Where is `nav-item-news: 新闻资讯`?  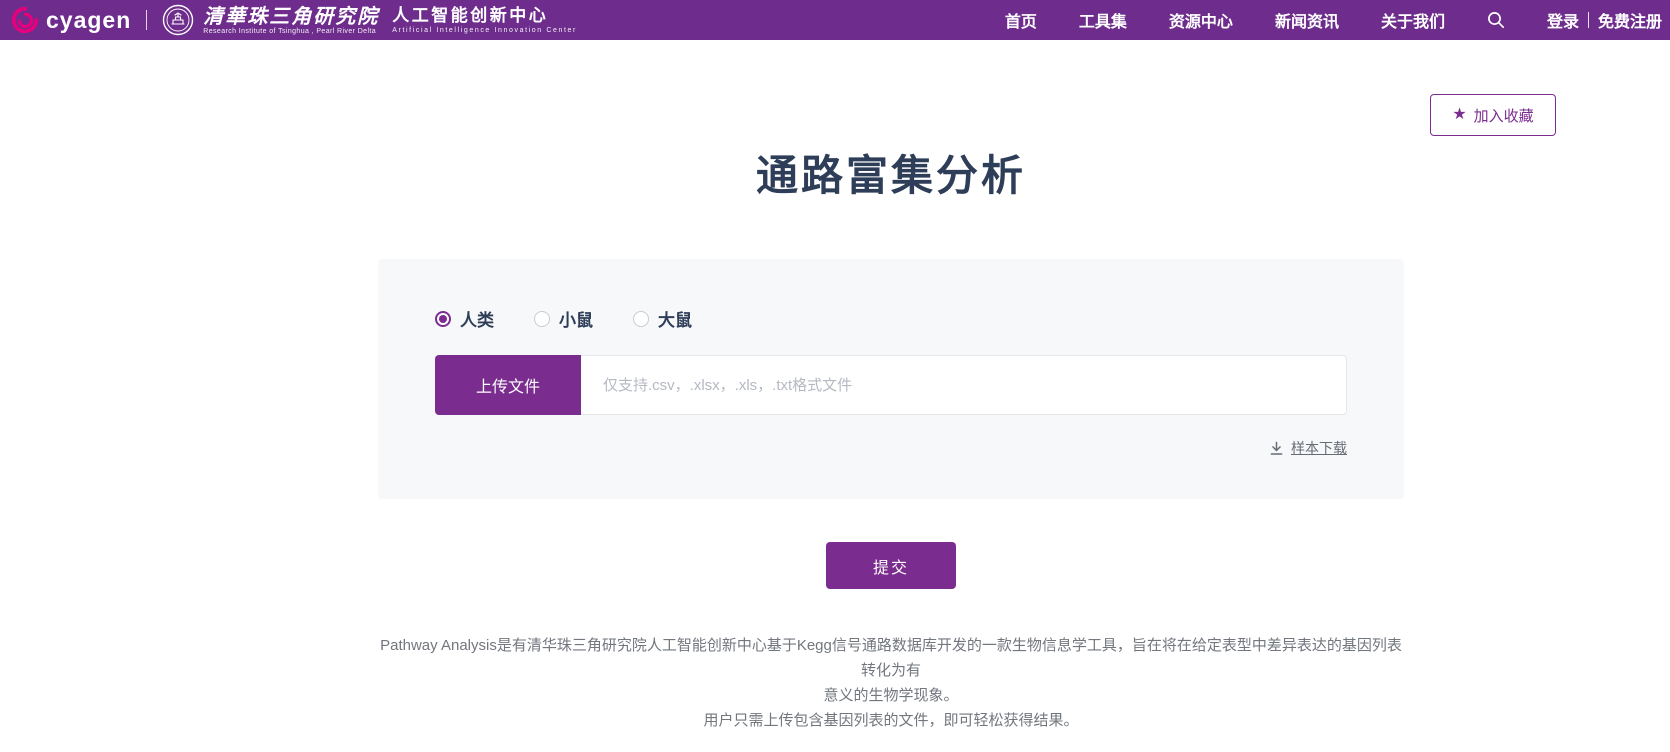
nav-item-news: 新闻资讯 is located at coordinates (1307, 20).